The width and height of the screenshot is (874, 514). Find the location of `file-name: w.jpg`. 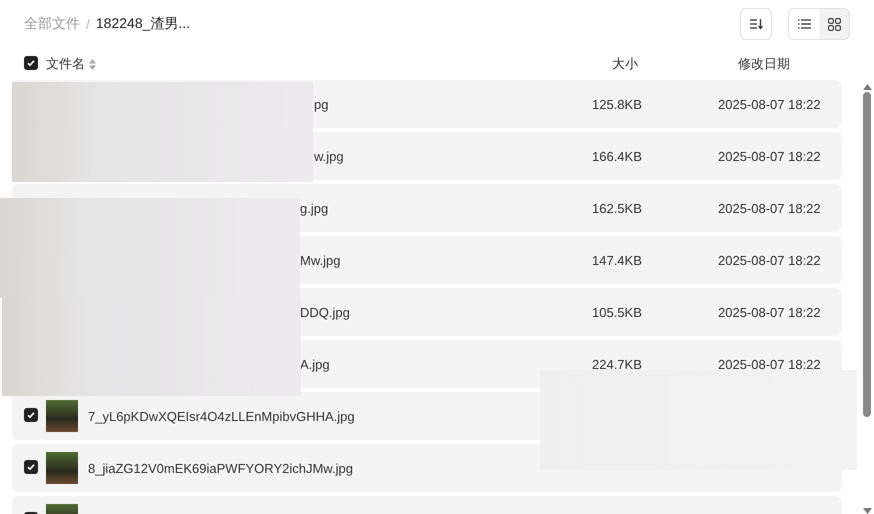

file-name: w.jpg is located at coordinates (329, 156).